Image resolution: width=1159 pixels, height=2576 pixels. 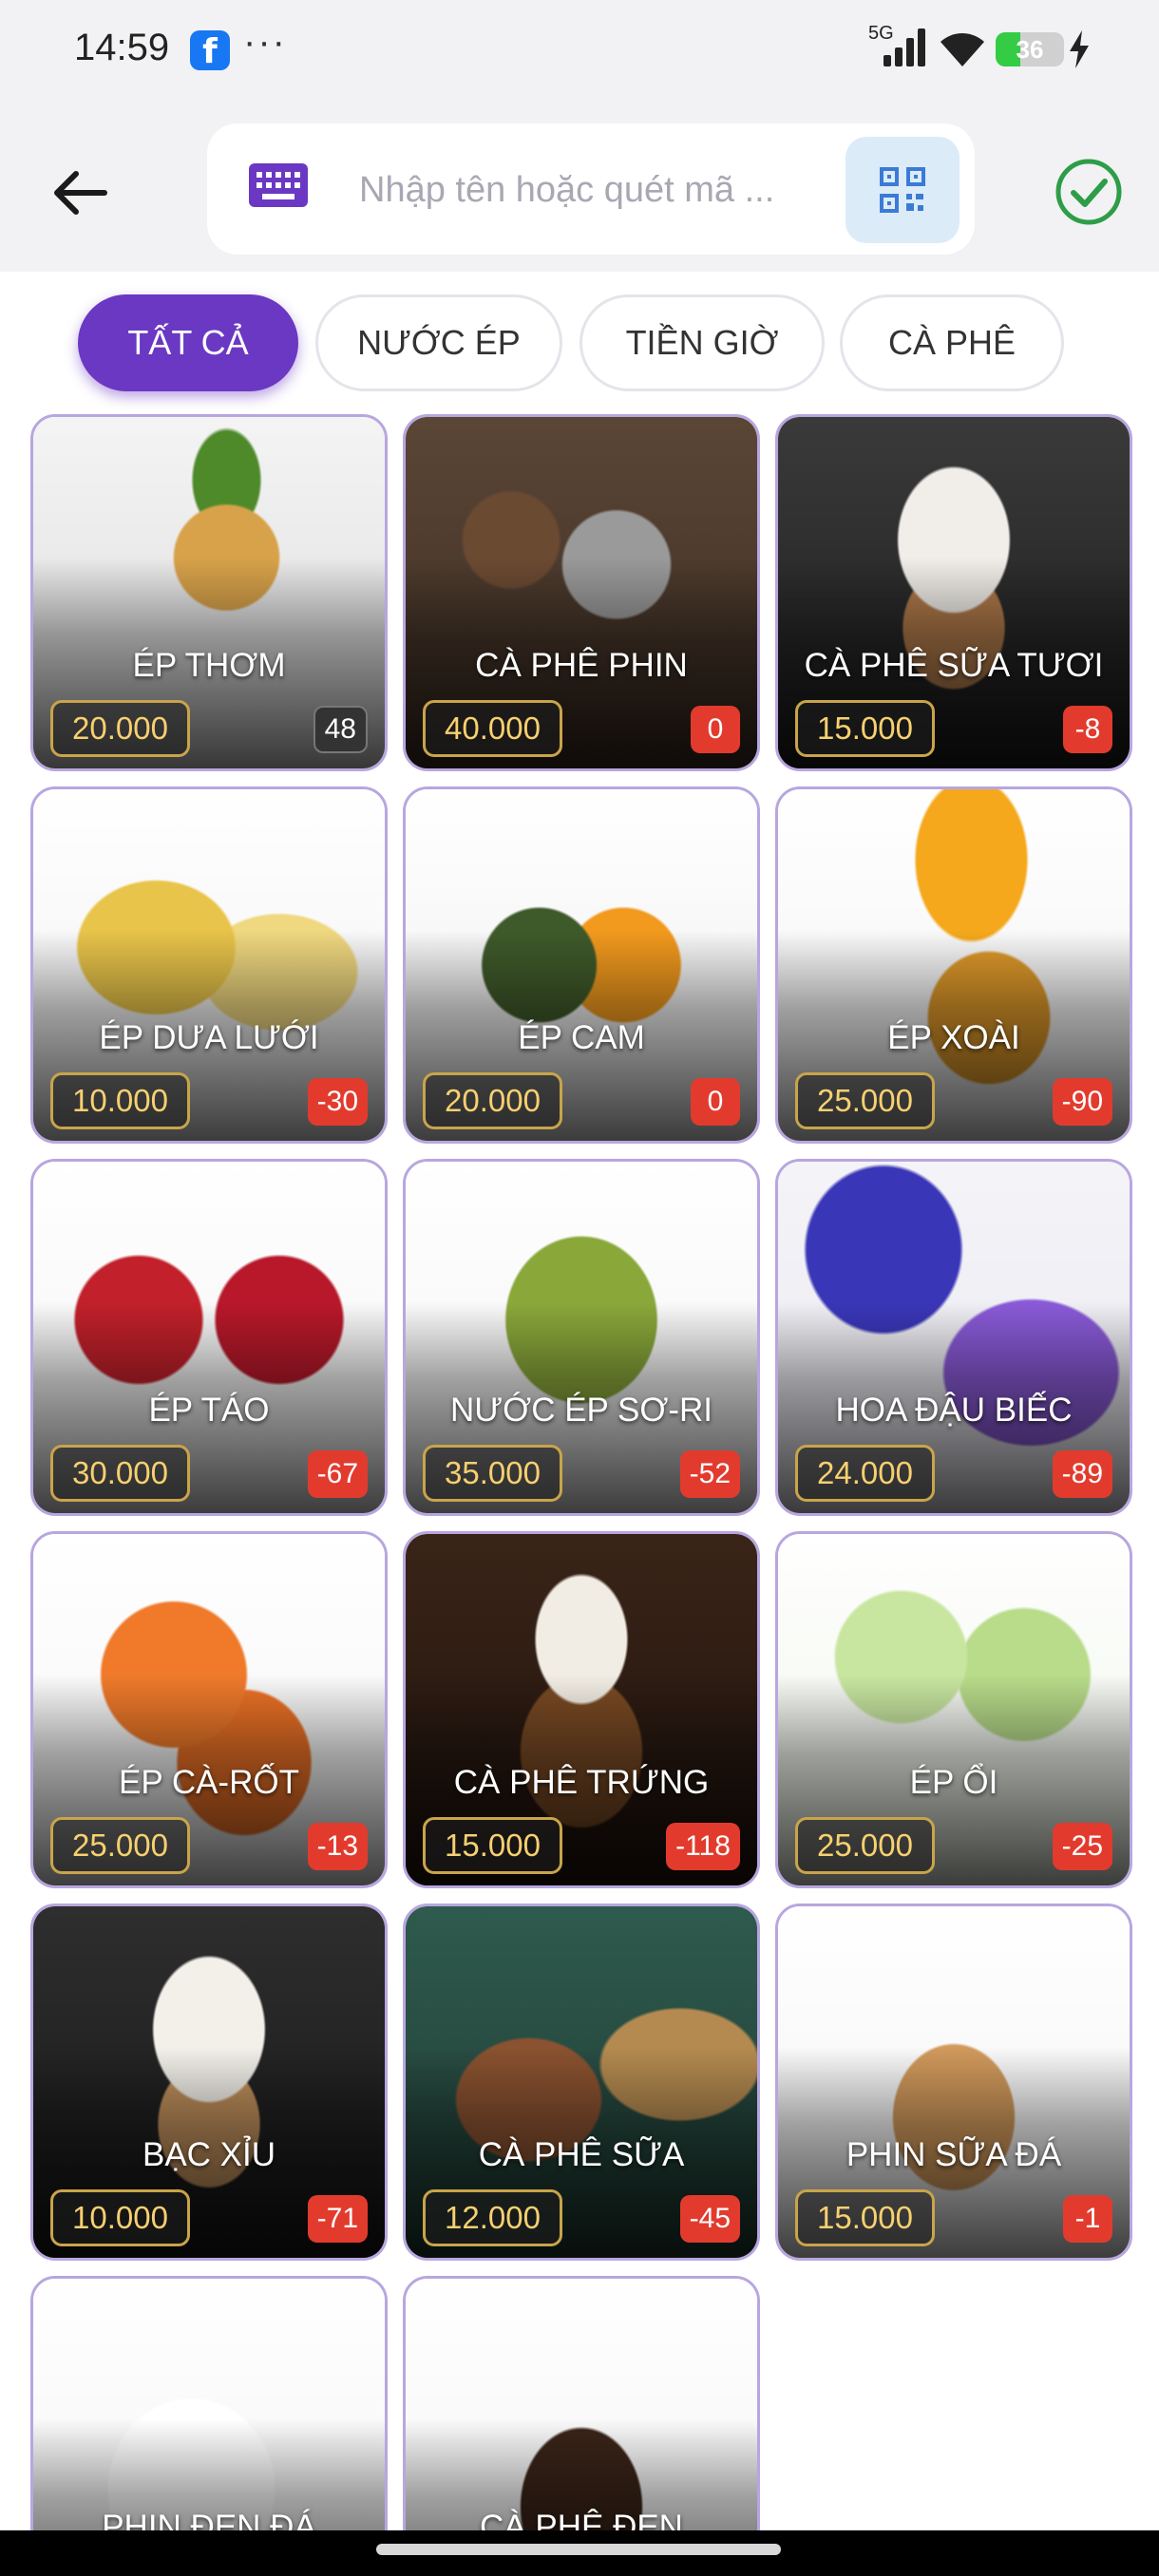 I want to click on battery-level: 36, so click(x=1030, y=49).